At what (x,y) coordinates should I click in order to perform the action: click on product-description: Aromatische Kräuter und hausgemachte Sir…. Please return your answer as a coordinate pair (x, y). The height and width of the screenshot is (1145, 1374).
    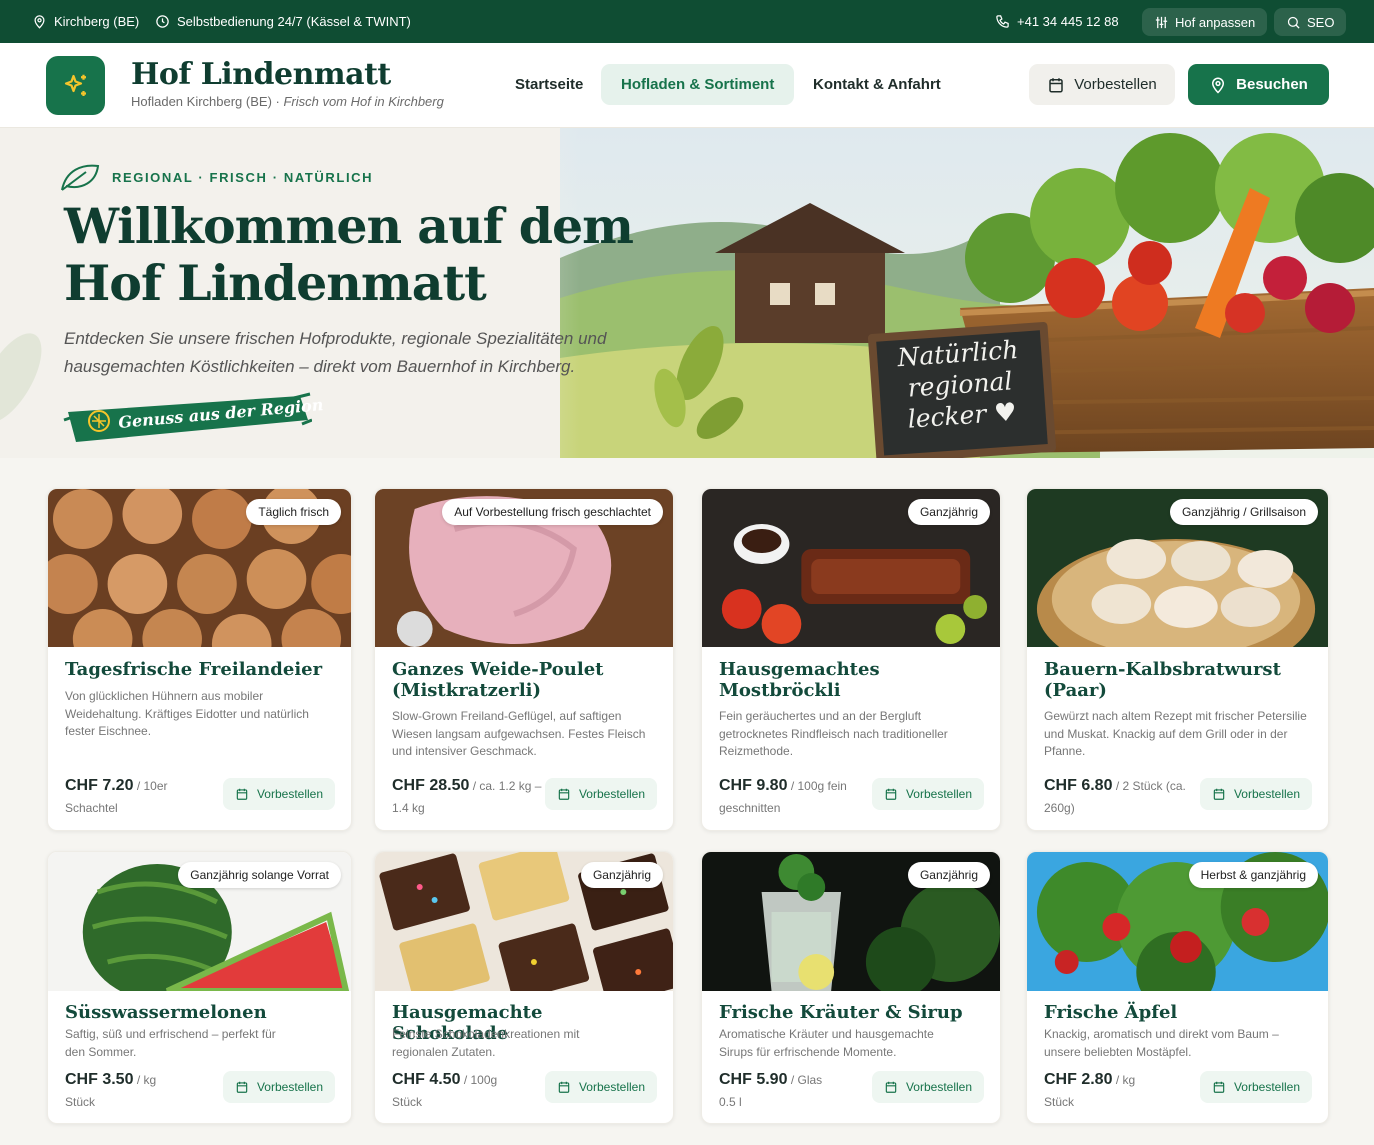
    Looking at the image, I should click on (826, 1043).